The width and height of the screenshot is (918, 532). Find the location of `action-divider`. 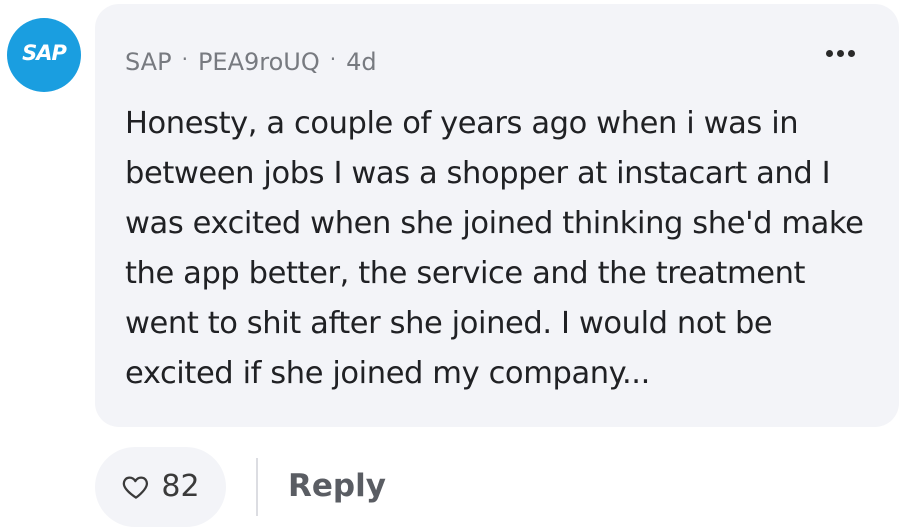

action-divider is located at coordinates (257, 487).